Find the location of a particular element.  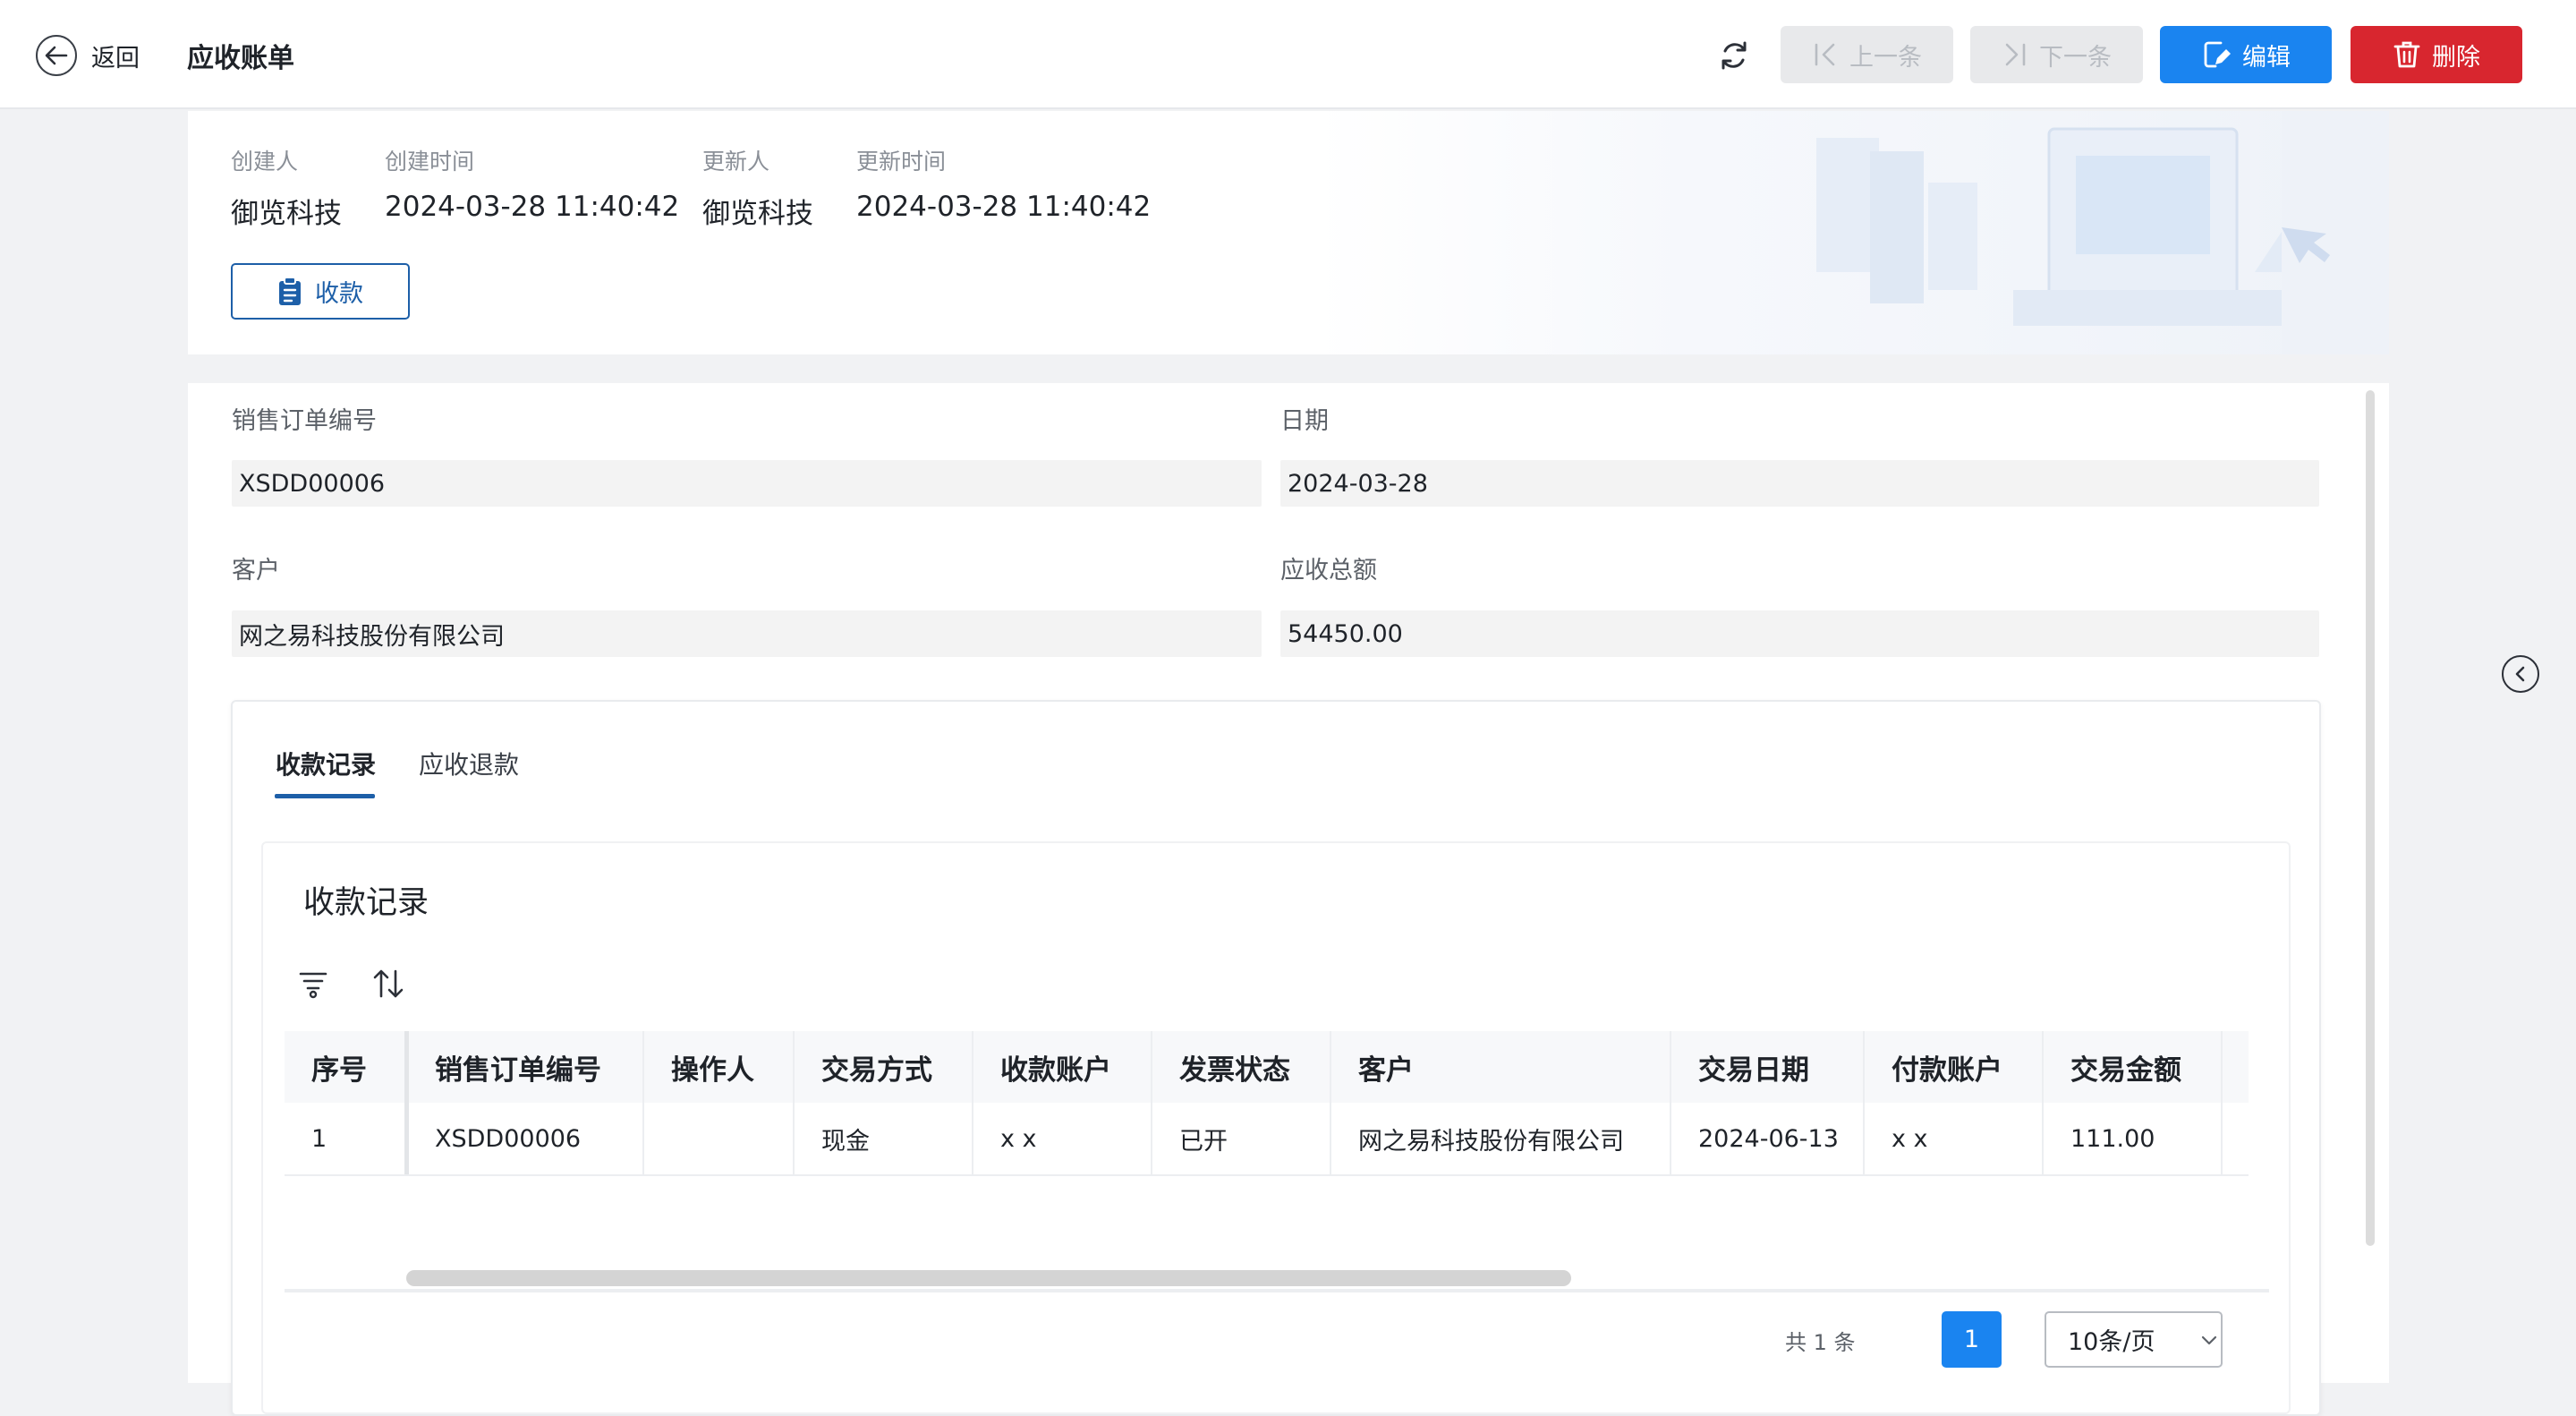

updated-time-label: 更新时间 is located at coordinates (901, 162).